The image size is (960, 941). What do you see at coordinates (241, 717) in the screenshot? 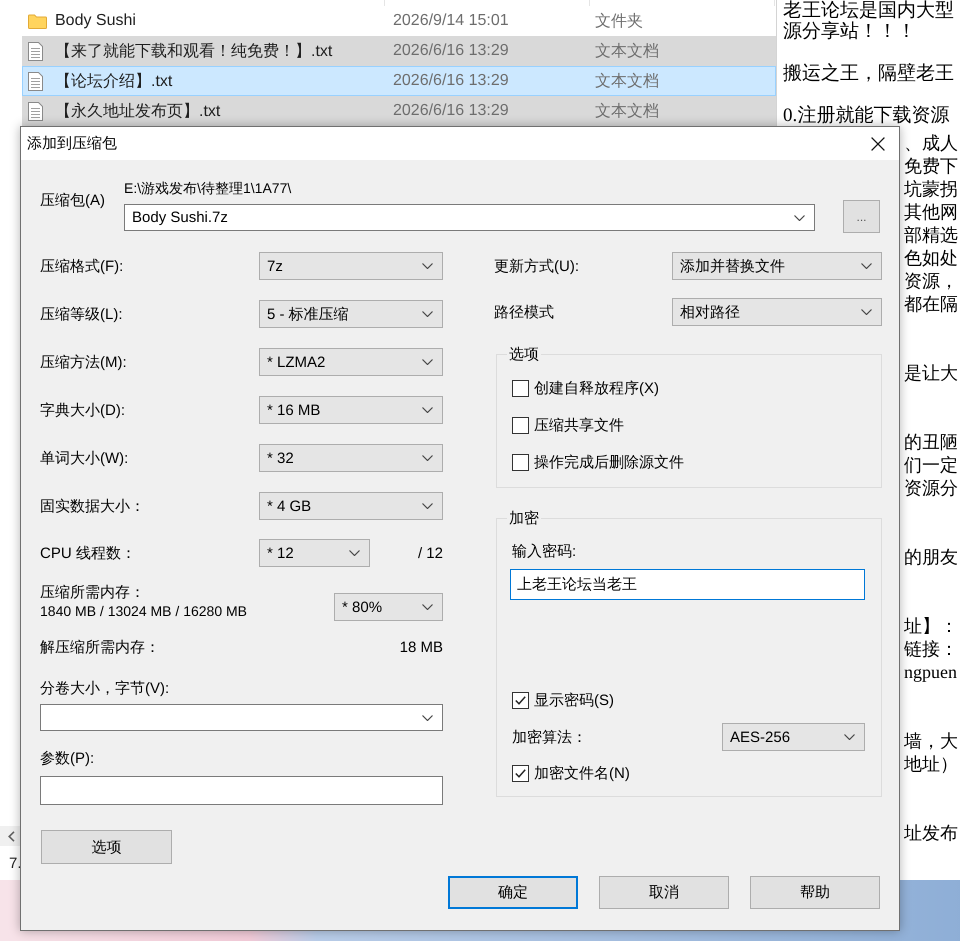
I see `volume-size-combo-box` at bounding box center [241, 717].